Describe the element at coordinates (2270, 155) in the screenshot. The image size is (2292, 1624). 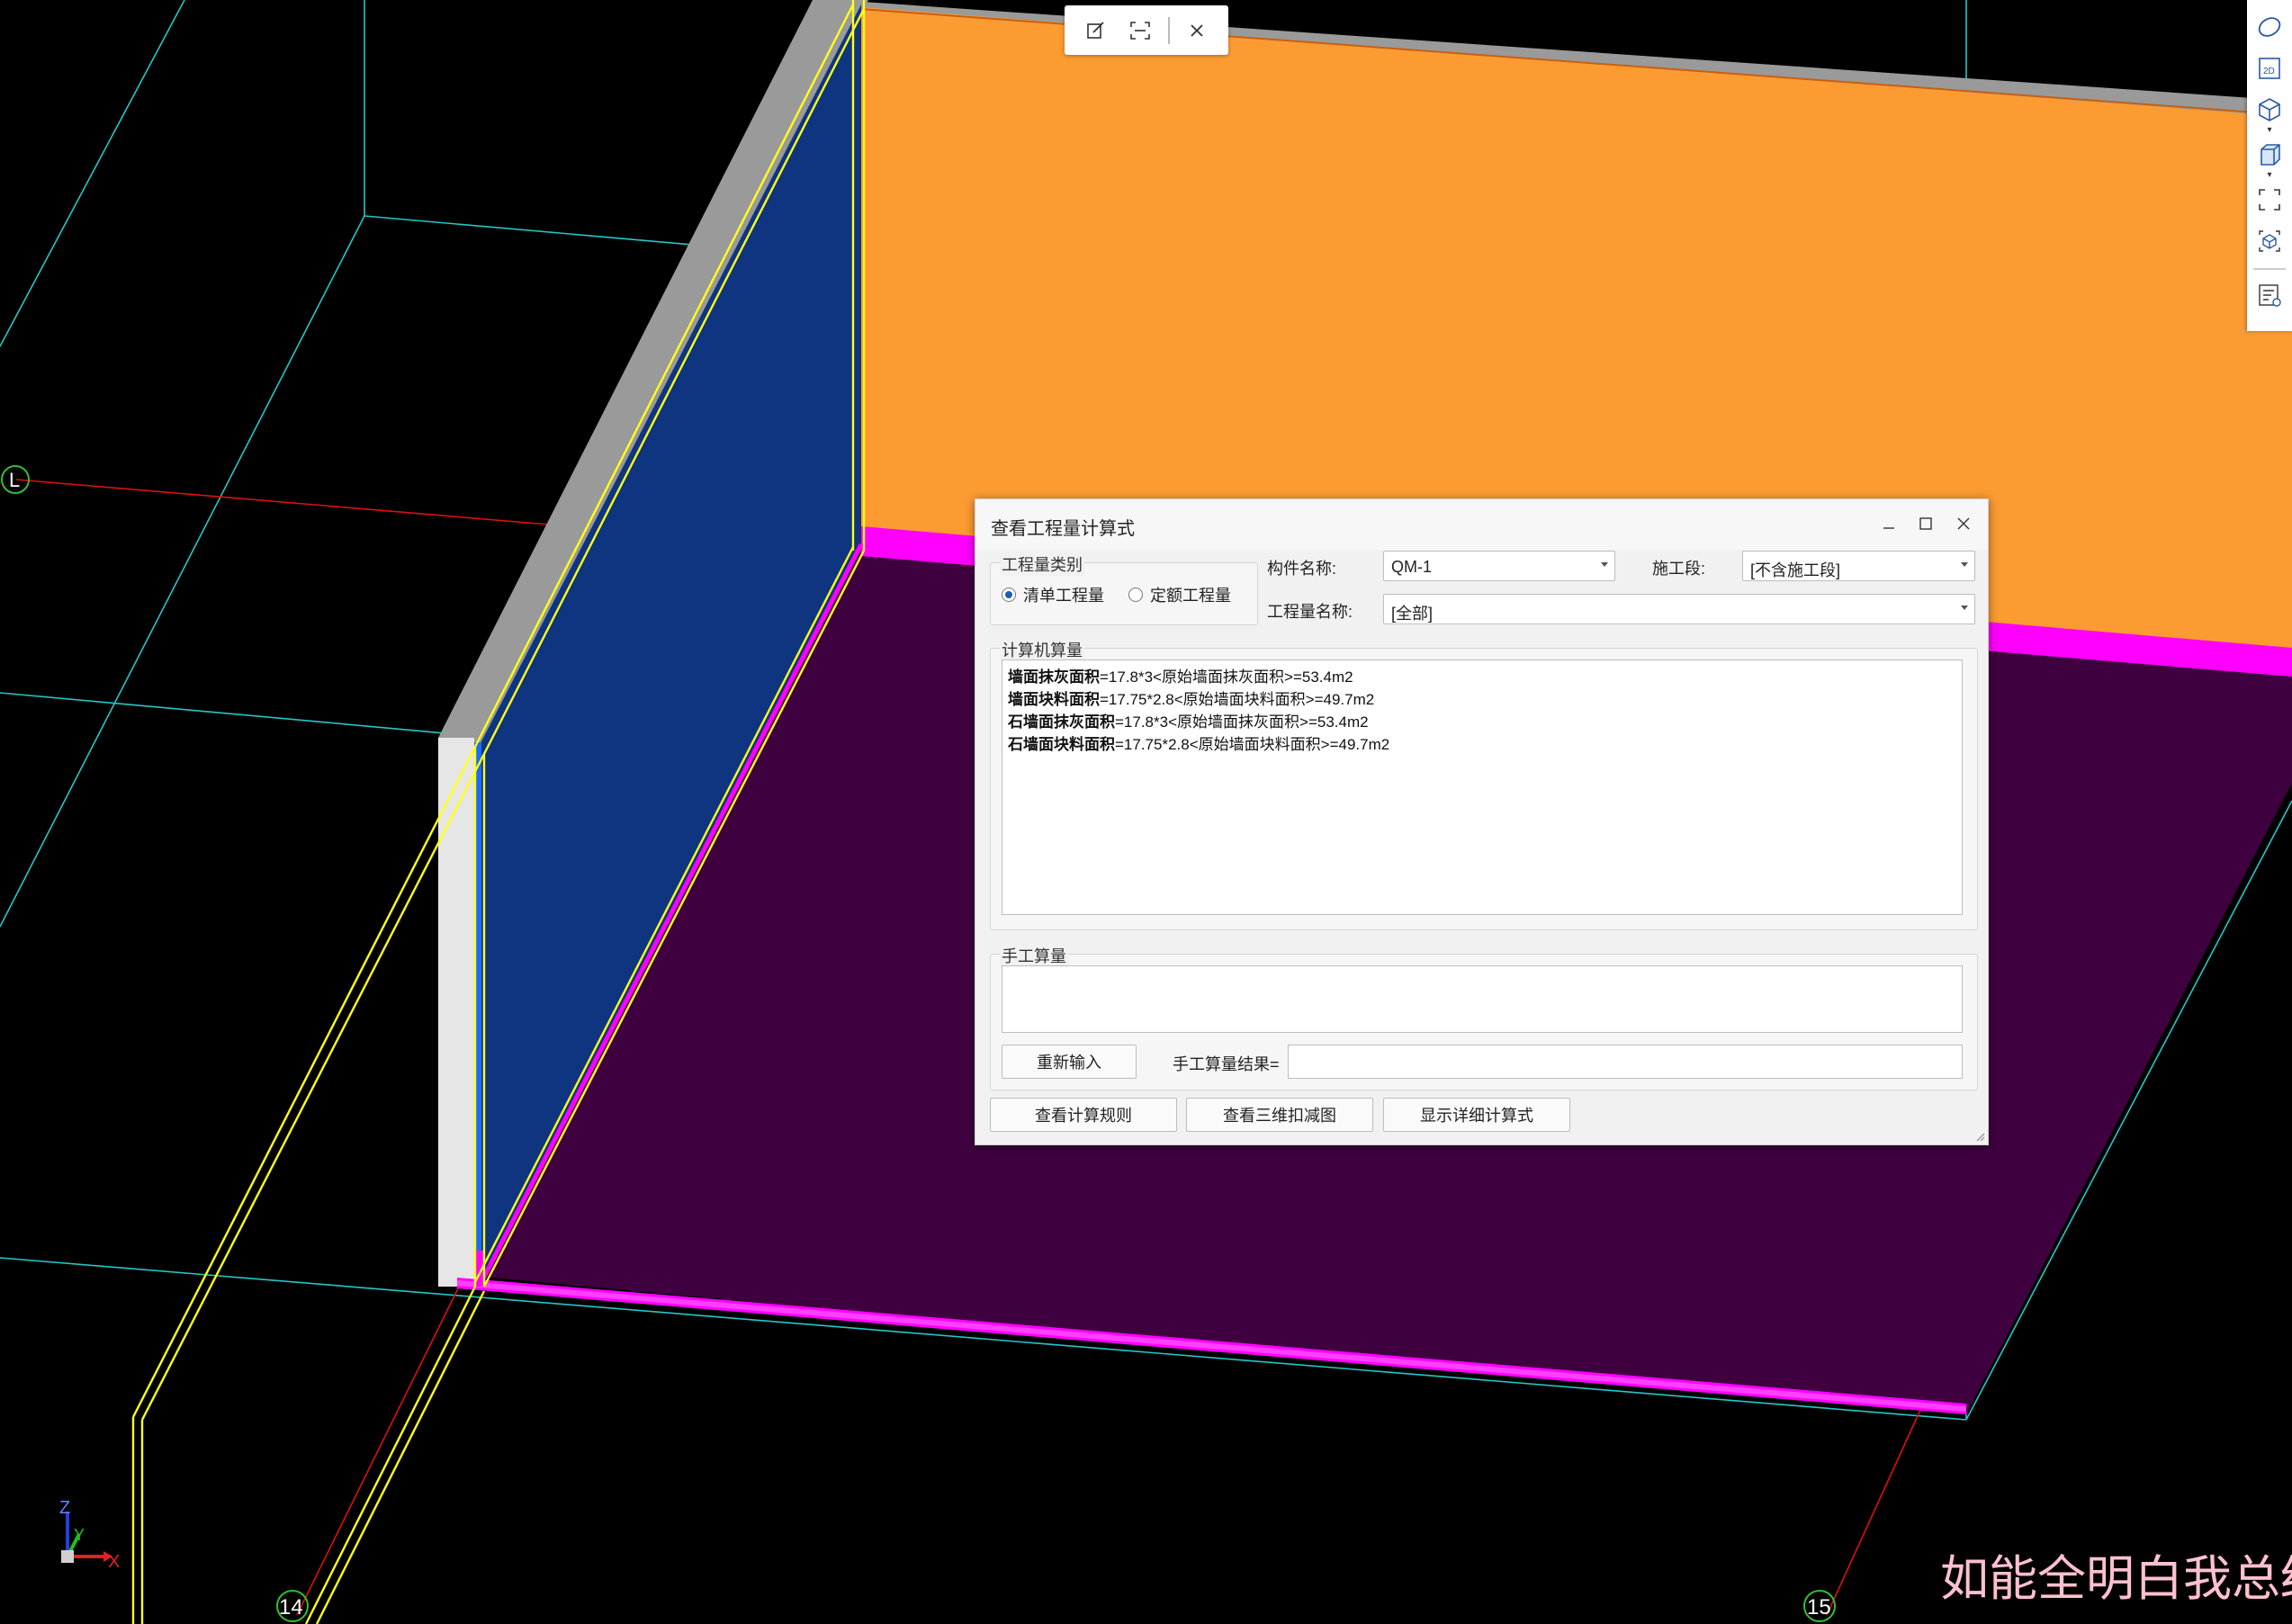
I see `box-view-icon` at that location.